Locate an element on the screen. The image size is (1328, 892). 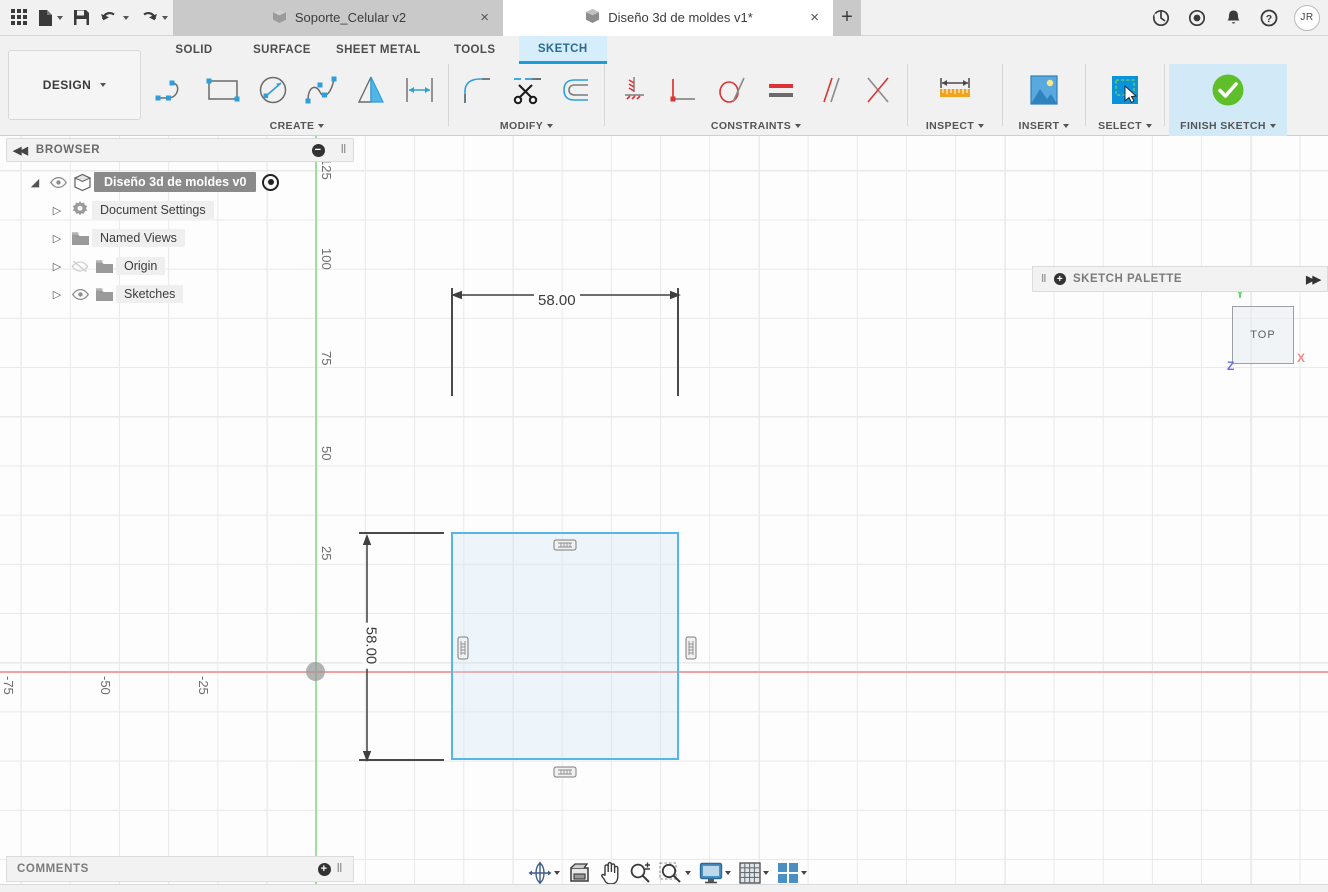
parallel-constraint-tool is located at coordinates (829, 90).